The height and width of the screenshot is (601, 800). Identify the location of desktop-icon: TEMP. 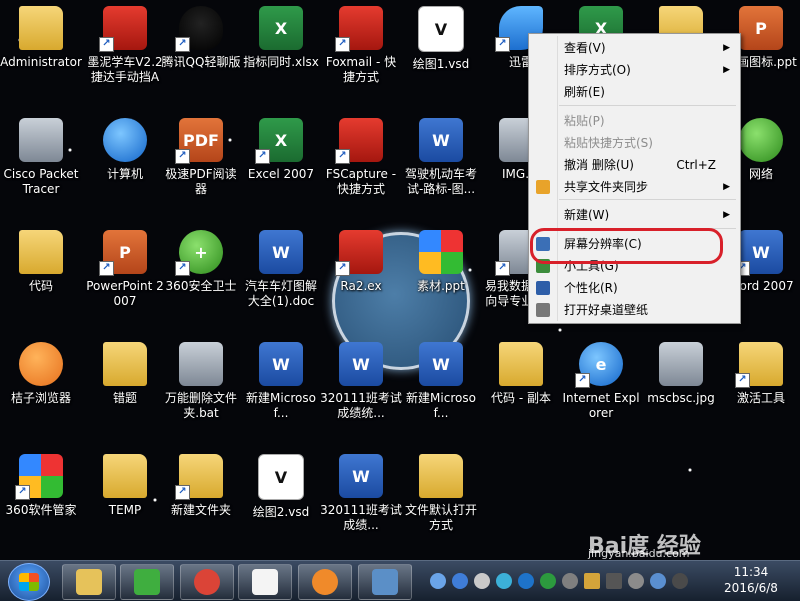
(125, 486).